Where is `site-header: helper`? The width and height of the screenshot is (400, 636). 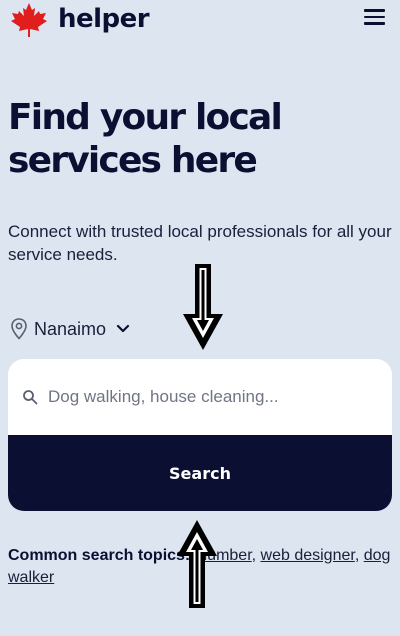 site-header: helper is located at coordinates (200, 20).